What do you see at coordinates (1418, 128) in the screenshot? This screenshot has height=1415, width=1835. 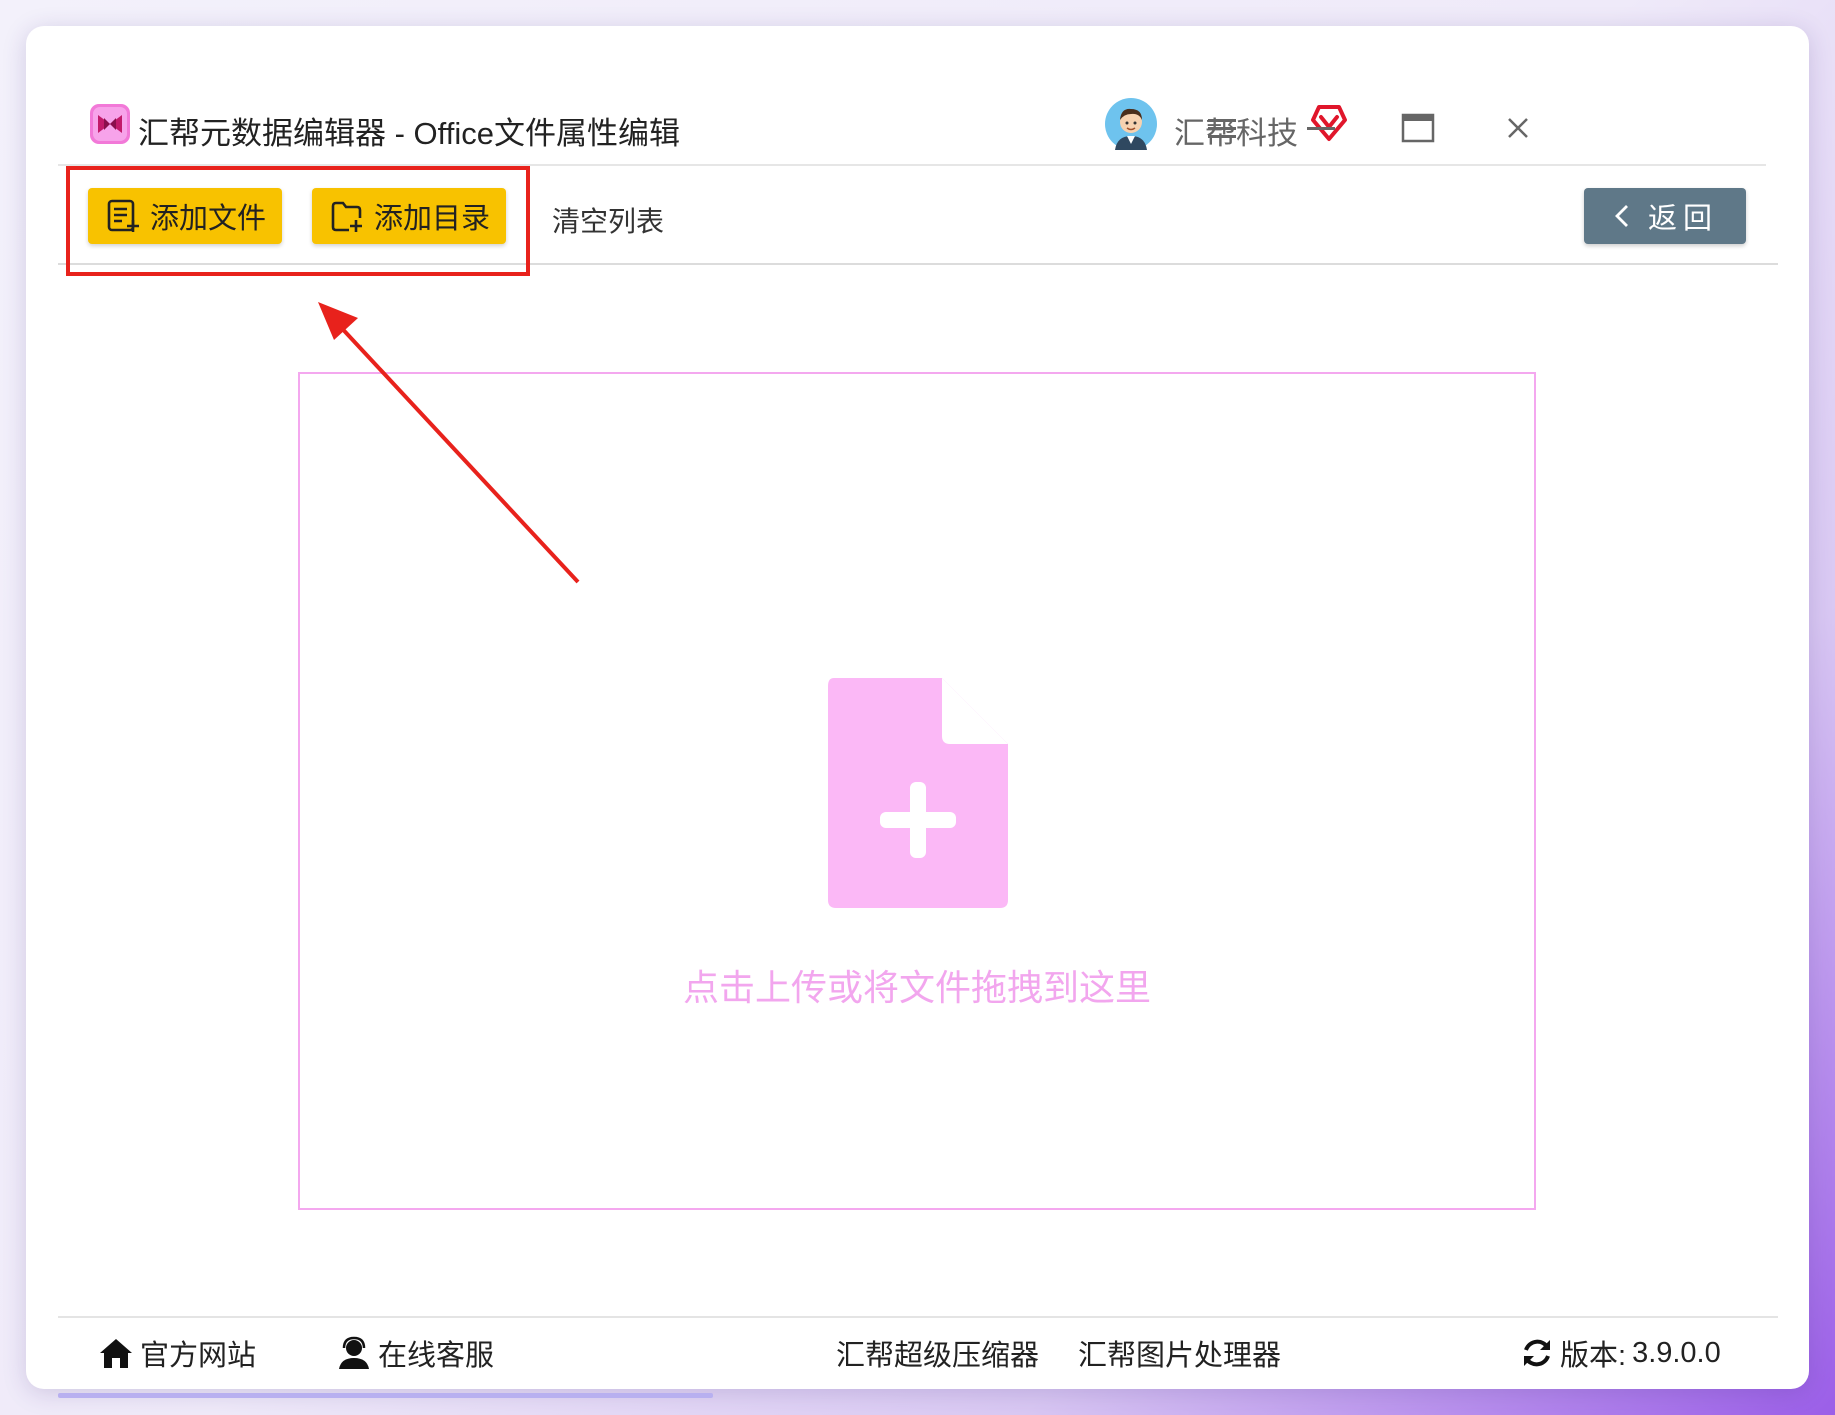 I see `maximize-icon` at bounding box center [1418, 128].